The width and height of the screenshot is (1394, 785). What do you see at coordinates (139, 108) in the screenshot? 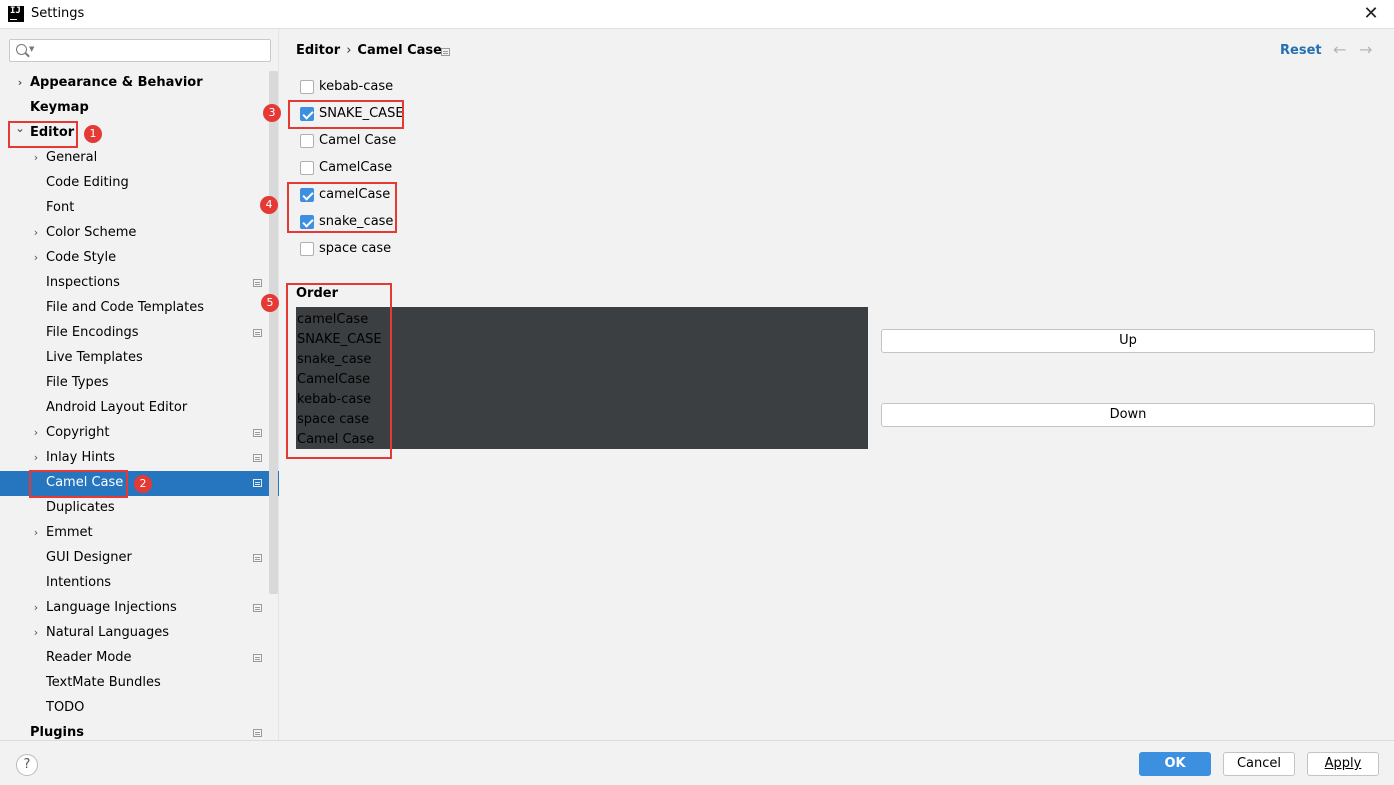
I see `sidebar-item-keymap: Keymap` at bounding box center [139, 108].